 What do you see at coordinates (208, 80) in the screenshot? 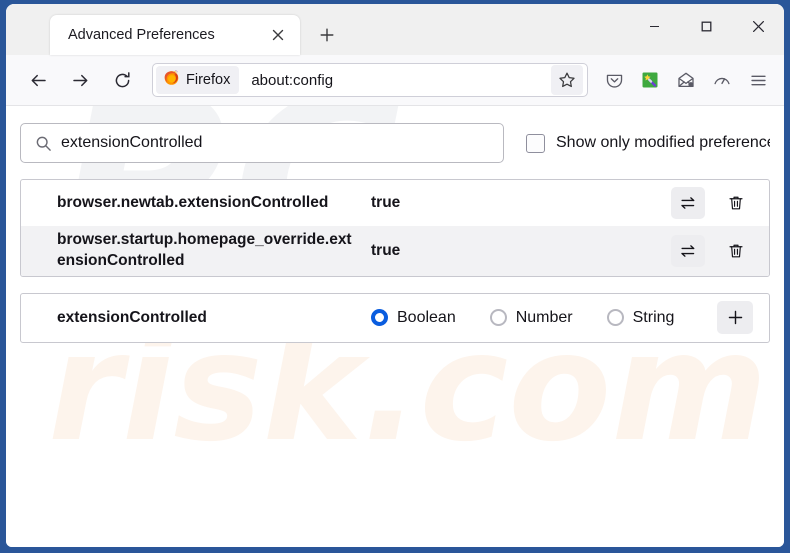
I see `identity-label: Firefox` at bounding box center [208, 80].